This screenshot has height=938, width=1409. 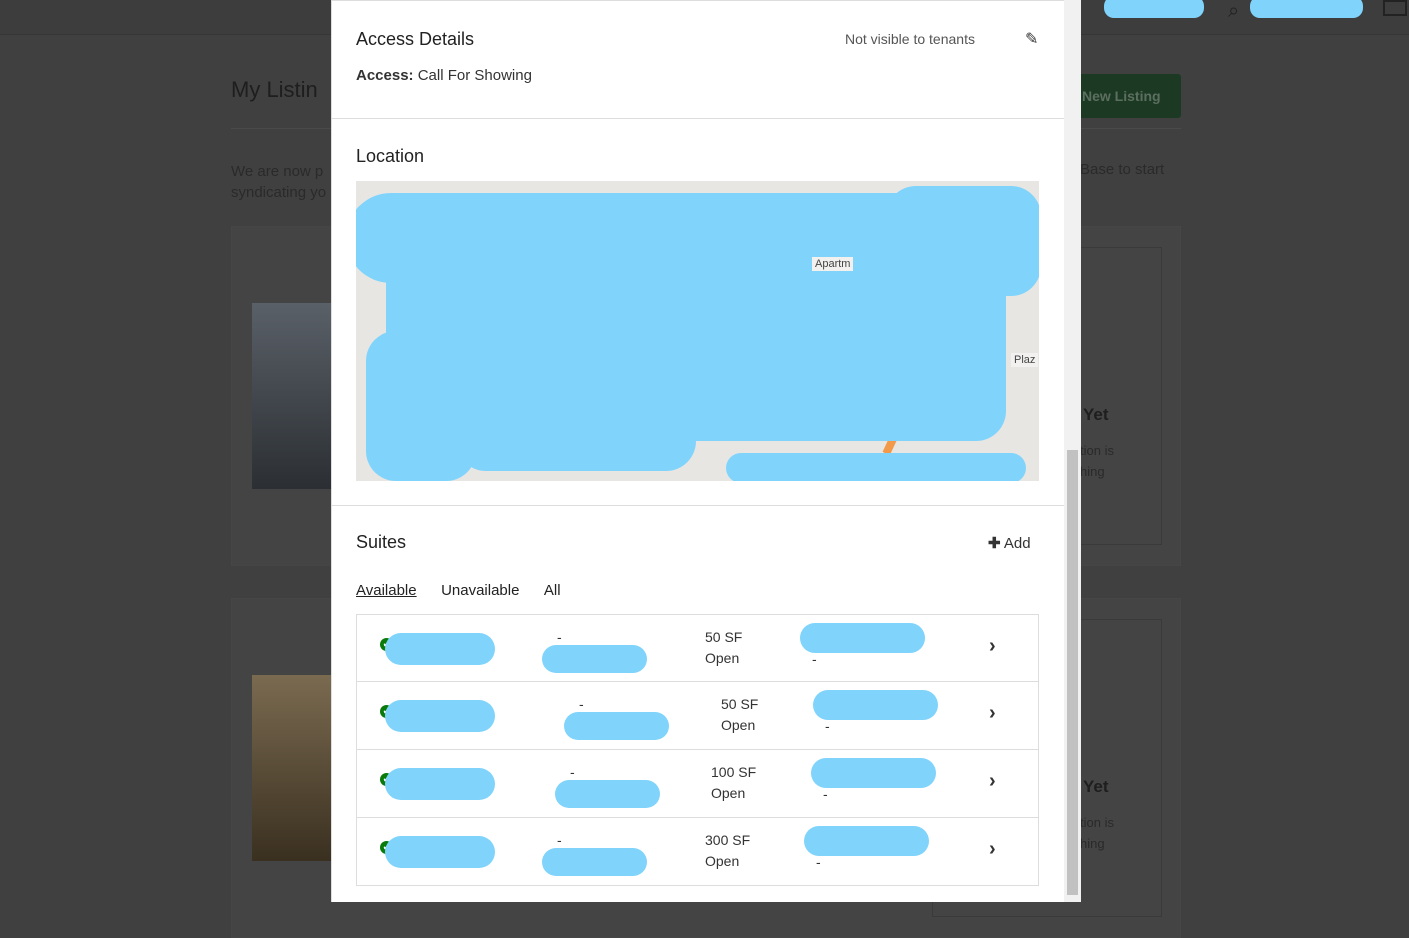 I want to click on access-row: Access: Call For Showing, so click(x=444, y=75).